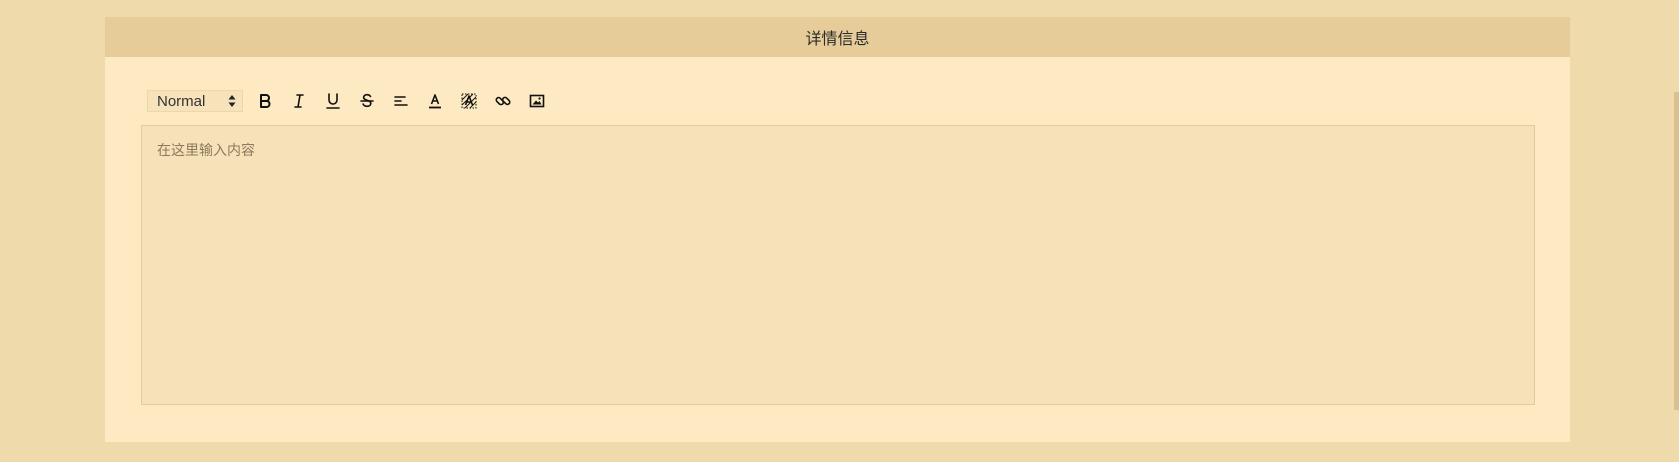 Image resolution: width=1679 pixels, height=462 pixels. I want to click on panel-title: 详情信息, so click(837, 38).